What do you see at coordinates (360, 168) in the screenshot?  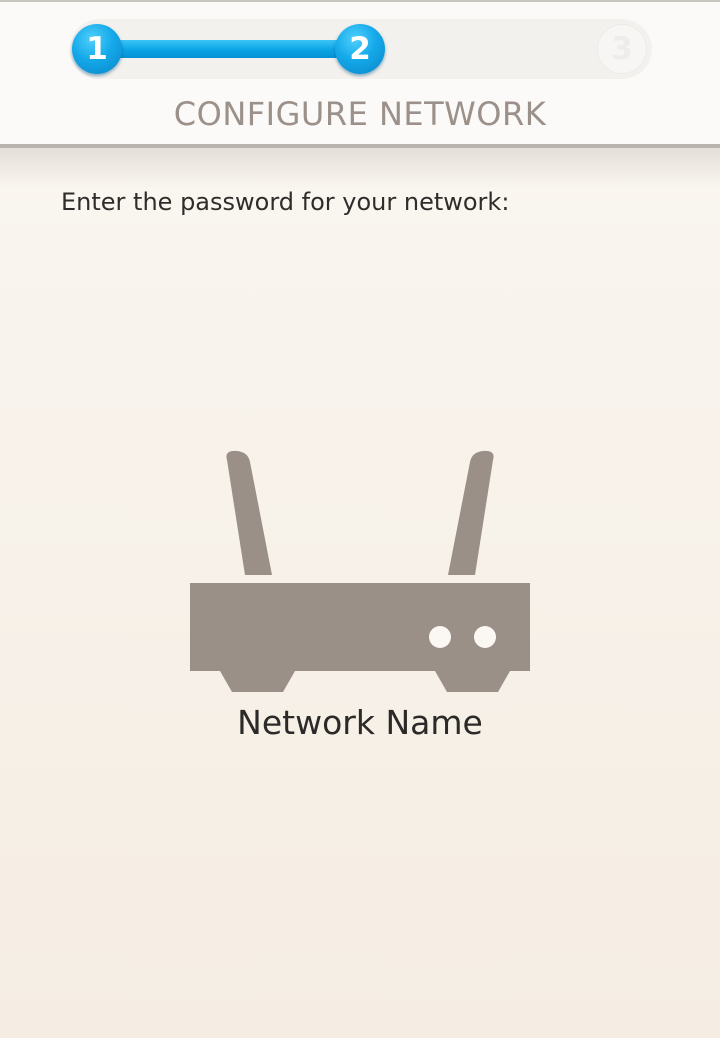 I see `header-shadow` at bounding box center [360, 168].